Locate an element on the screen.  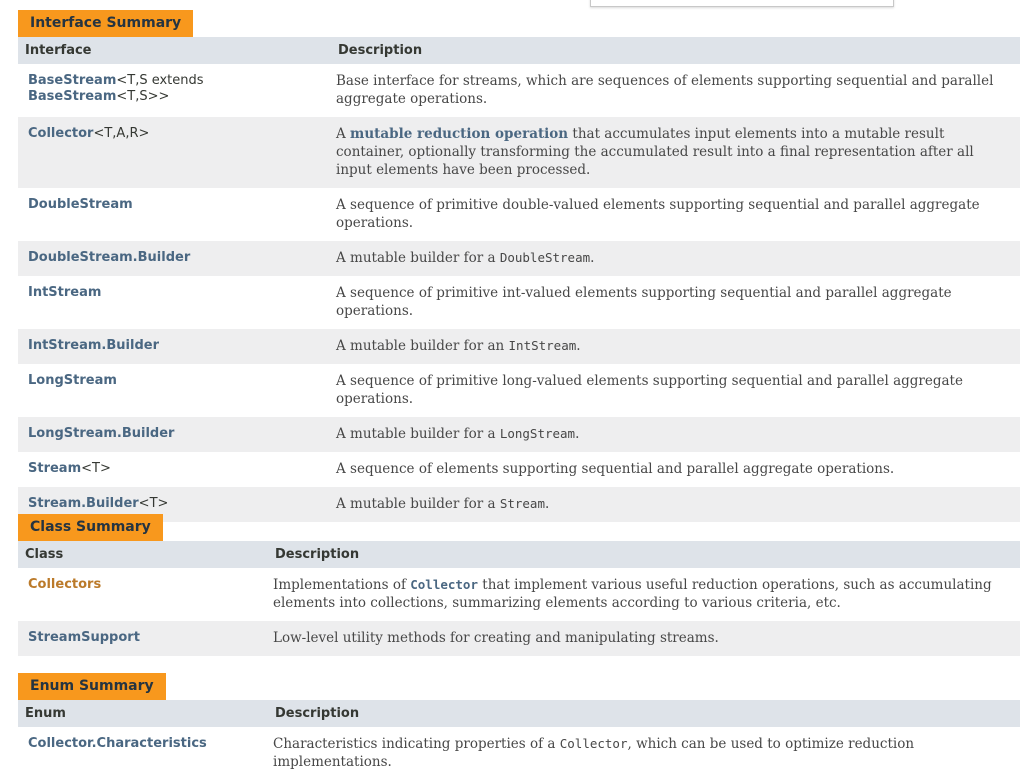
longstream-link: LongStream is located at coordinates (72, 380).